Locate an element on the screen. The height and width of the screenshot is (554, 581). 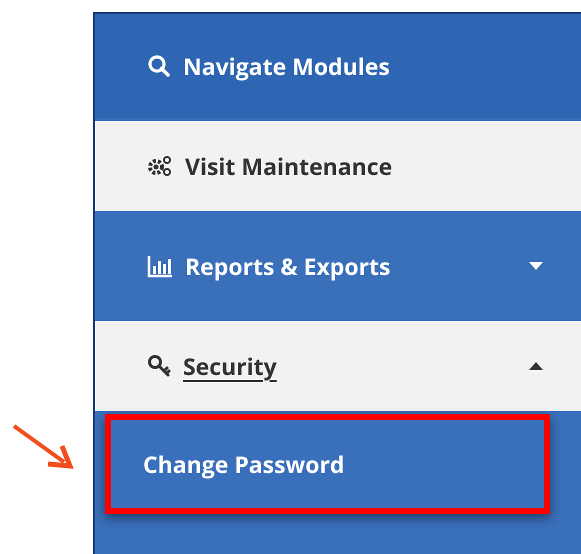
menu-item: Security is located at coordinates (338, 366).